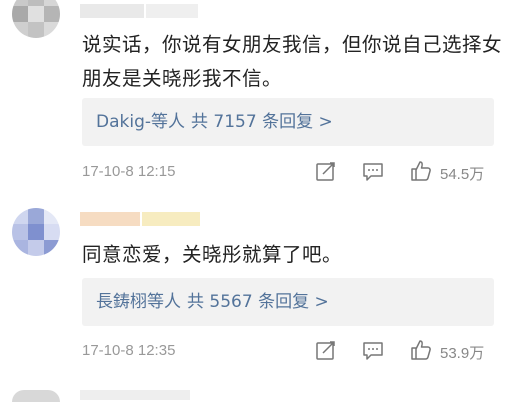  What do you see at coordinates (138, 302) in the screenshot?
I see `reply-users: 長鋳栩等人` at bounding box center [138, 302].